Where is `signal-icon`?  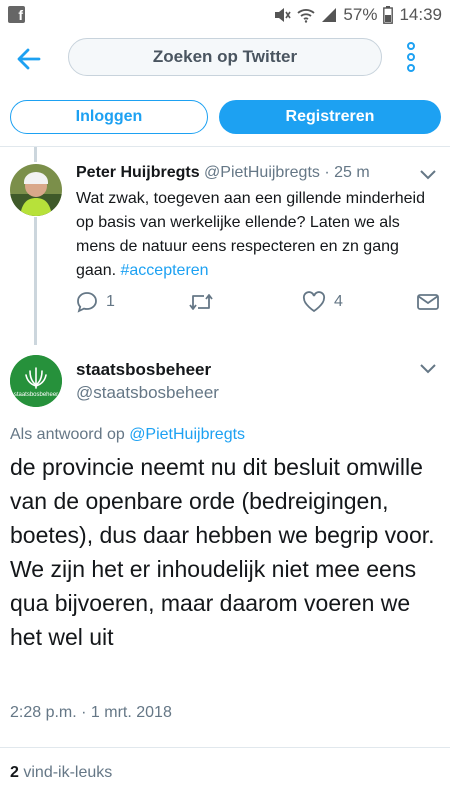
signal-icon is located at coordinates (329, 15).